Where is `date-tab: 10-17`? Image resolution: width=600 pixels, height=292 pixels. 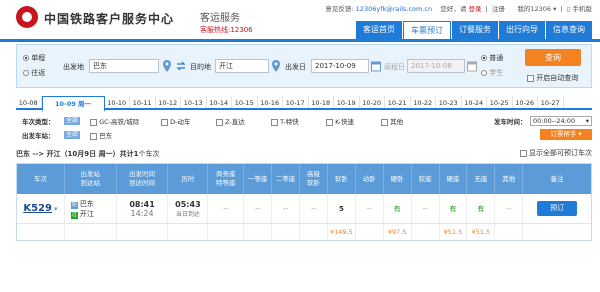
date-tab: 10-17 is located at coordinates (296, 102).